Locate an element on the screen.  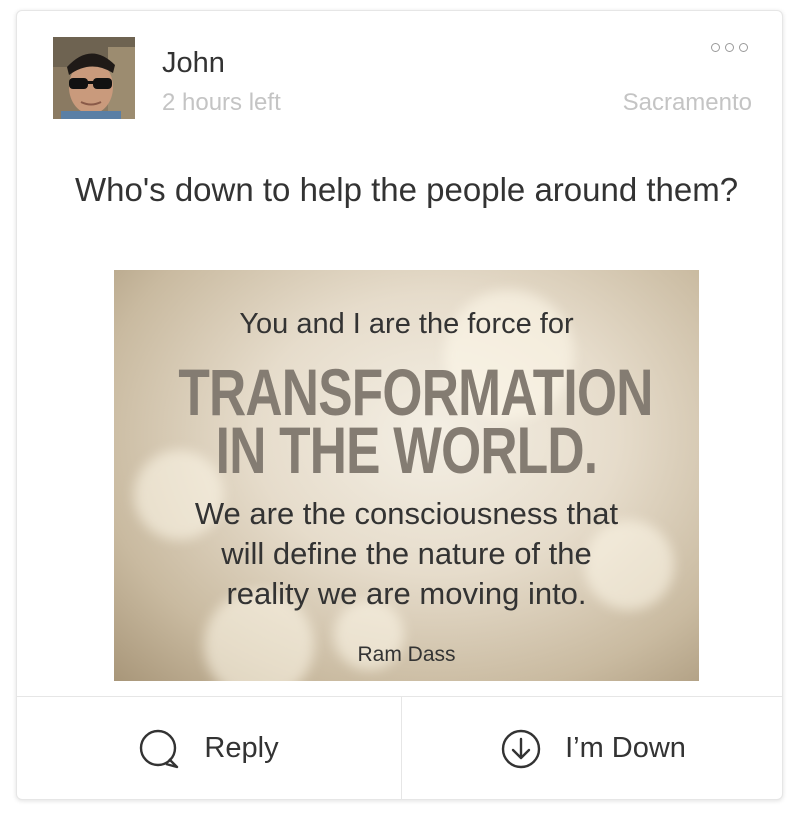
quote-headline: IN THE WORLD. is located at coordinates (406, 450).